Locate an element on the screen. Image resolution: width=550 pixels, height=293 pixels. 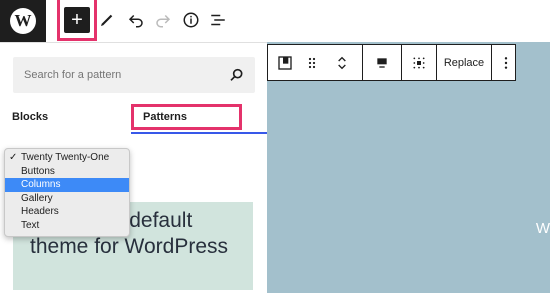
wordpress-logo-icon: W is located at coordinates (23, 21).